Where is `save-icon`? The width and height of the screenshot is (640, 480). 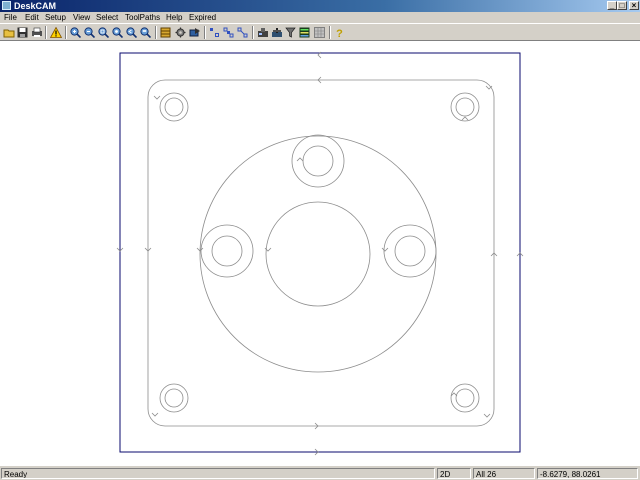
save-icon is located at coordinates (22, 32).